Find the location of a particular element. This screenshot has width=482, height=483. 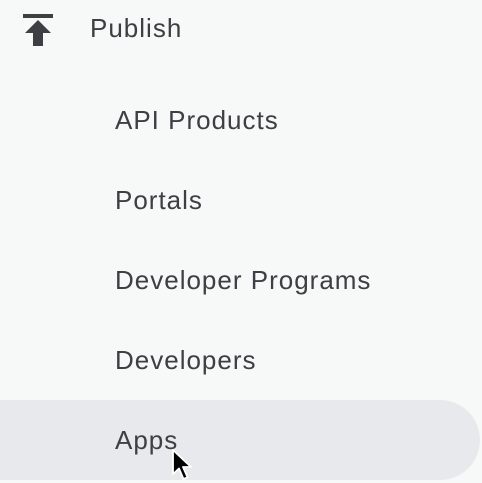

nav-item-label: Developer Programs is located at coordinates (243, 280).